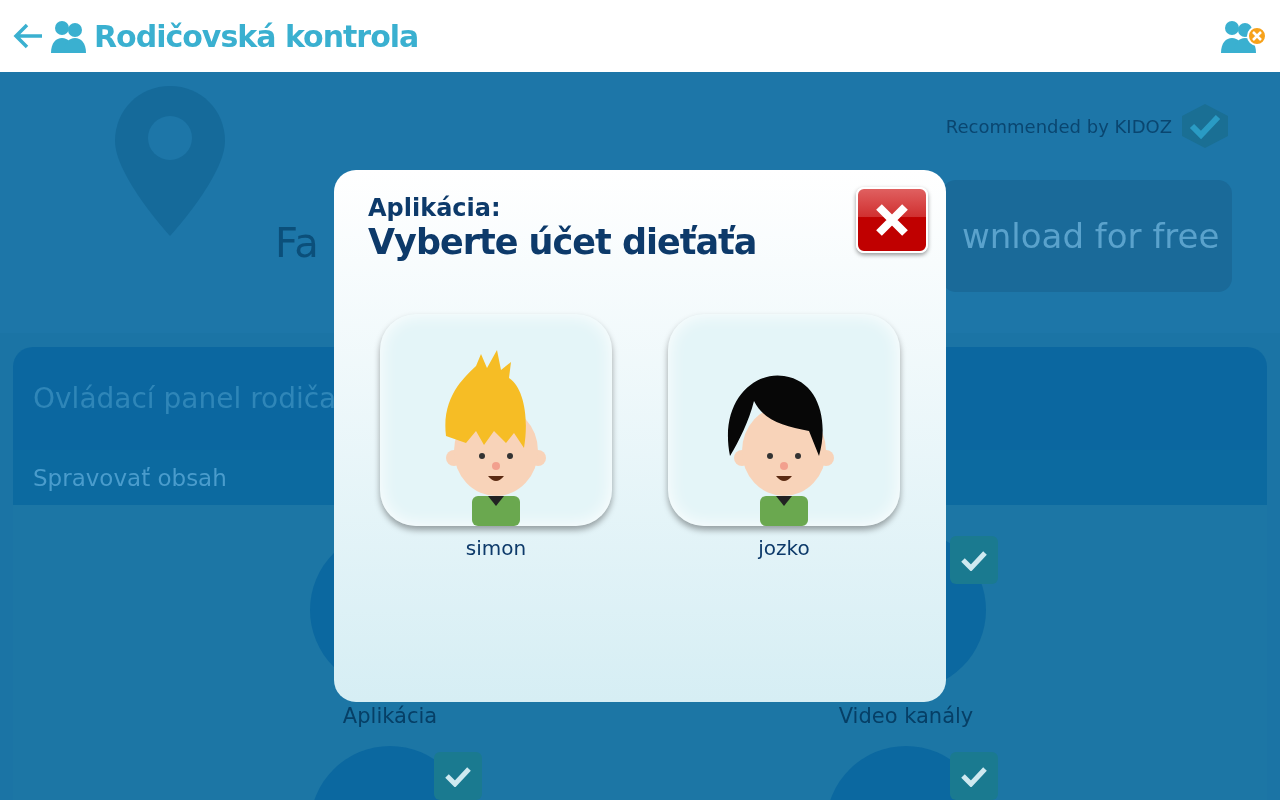 The height and width of the screenshot is (800, 1280). I want to click on section-title: Spravovať obsah, so click(130, 477).